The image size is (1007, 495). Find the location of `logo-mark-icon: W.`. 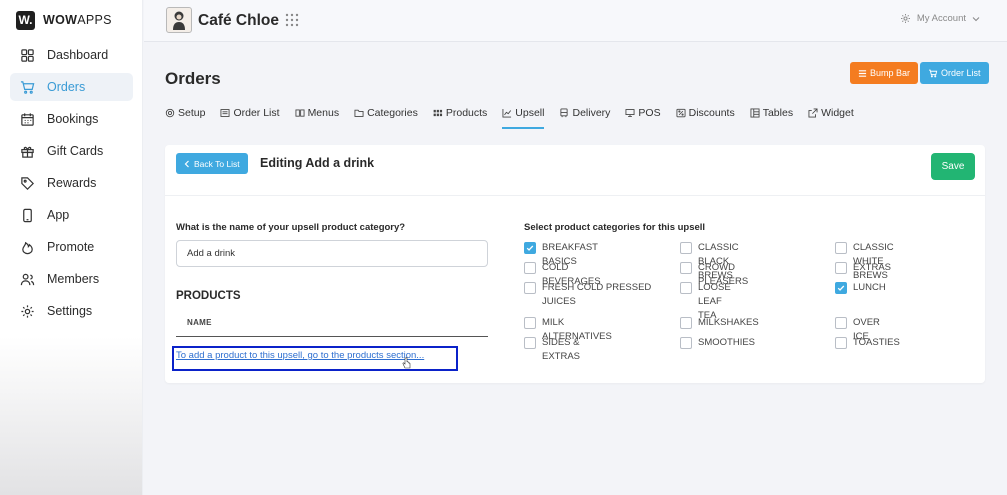

logo-mark-icon: W. is located at coordinates (25, 20).